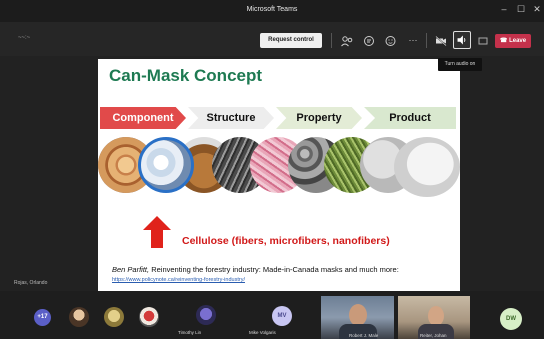 This screenshot has width=544, height=339. I want to click on leave-label: Leave, so click(518, 41).